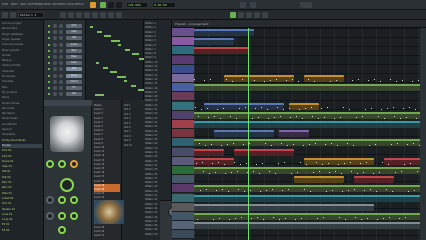 The height and width of the screenshot is (240, 426). Describe the element at coordinates (133, 146) in the screenshot. I see `effect-slot: Slot 10` at that location.